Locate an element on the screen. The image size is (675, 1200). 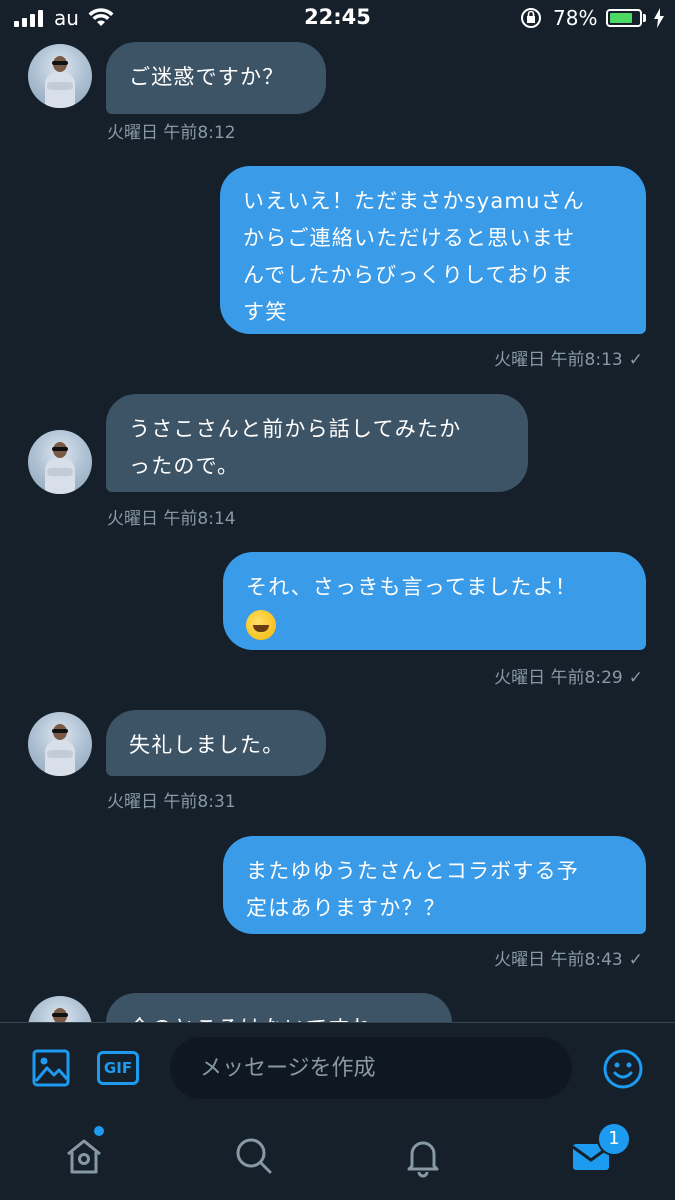
battery-cap is located at coordinates (644, 18).